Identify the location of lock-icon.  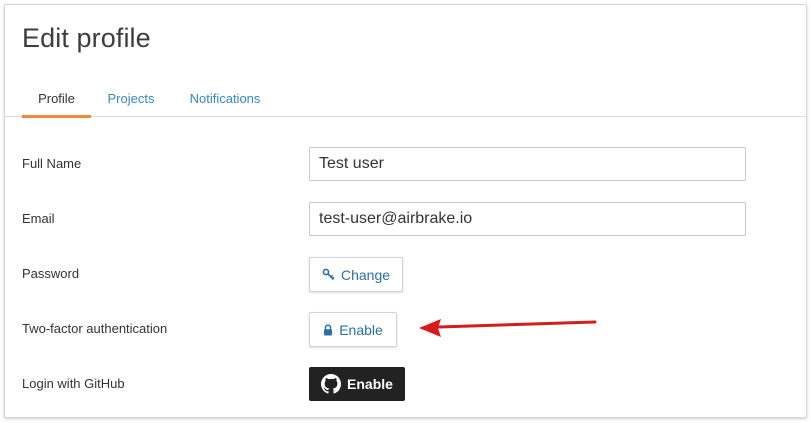
(328, 329).